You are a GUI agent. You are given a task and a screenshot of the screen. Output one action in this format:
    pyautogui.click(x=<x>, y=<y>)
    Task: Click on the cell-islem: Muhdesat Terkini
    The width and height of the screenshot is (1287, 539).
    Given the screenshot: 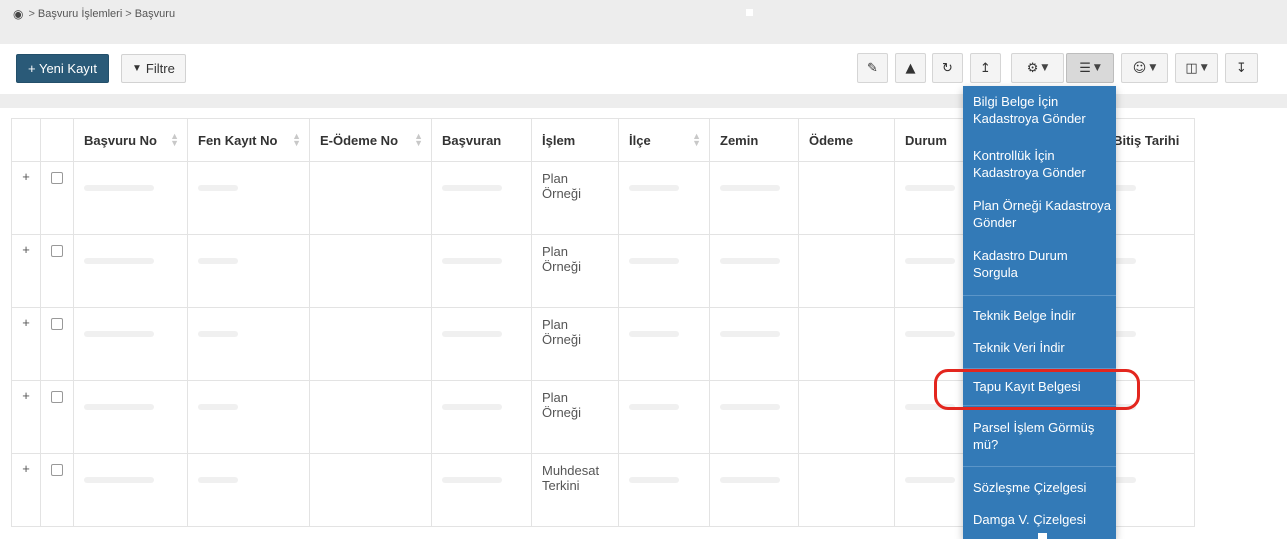 What is the action you would take?
    pyautogui.click(x=575, y=490)
    